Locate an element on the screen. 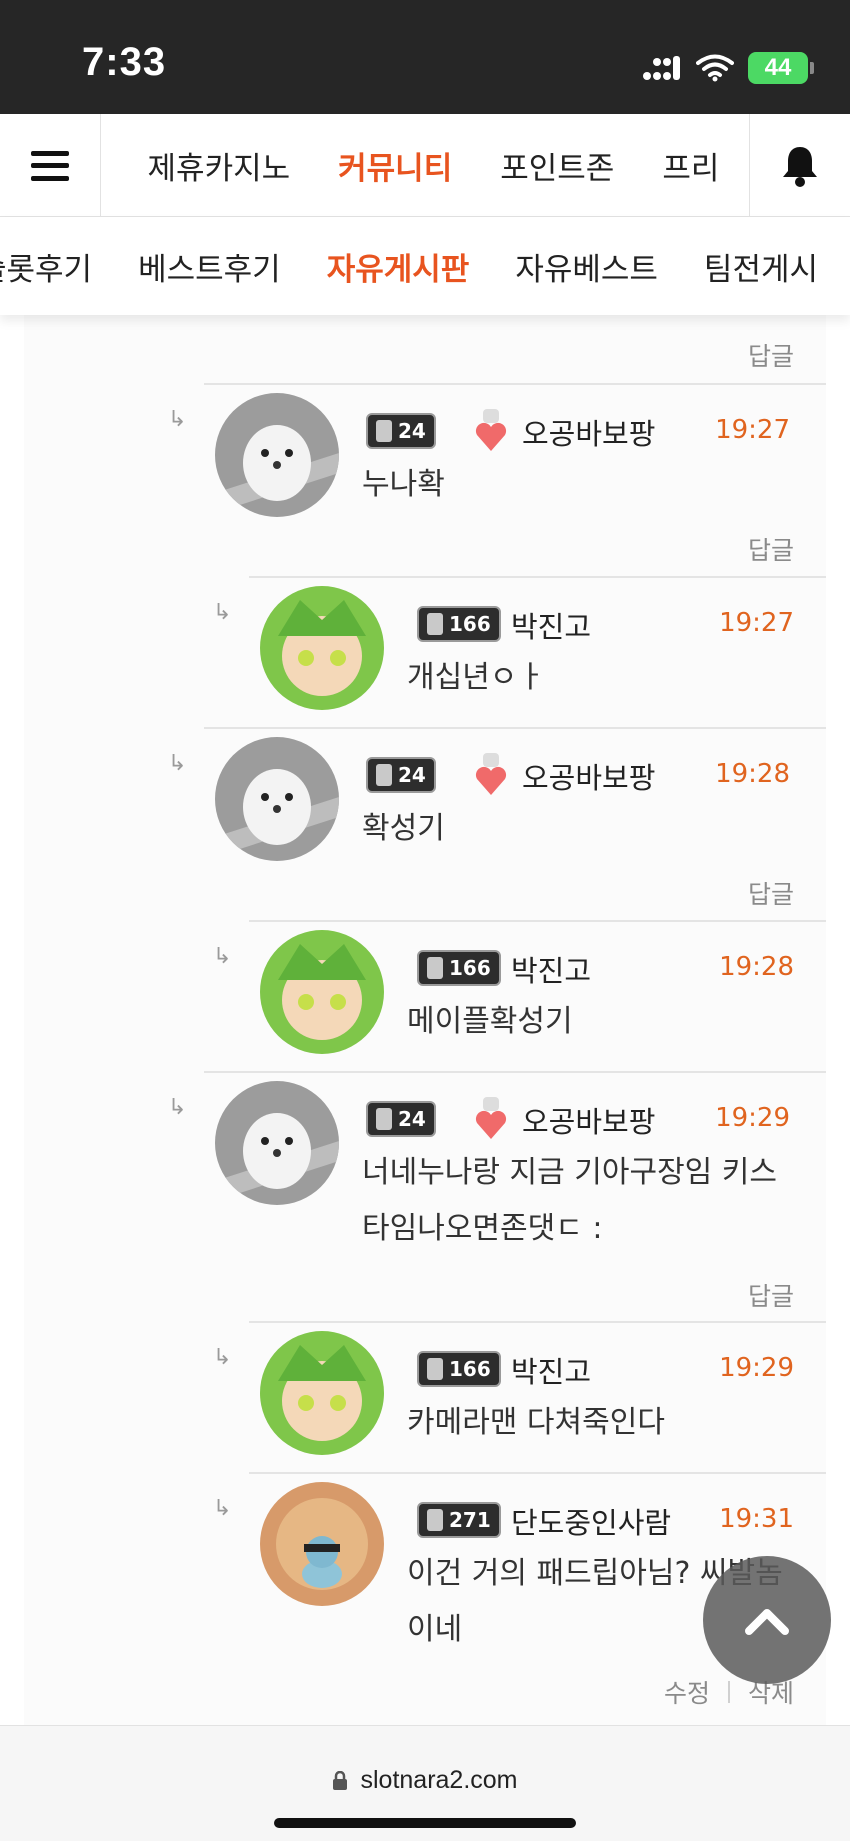 Image resolution: width=850 pixels, height=1841 pixels. signal-icon is located at coordinates (661, 68).